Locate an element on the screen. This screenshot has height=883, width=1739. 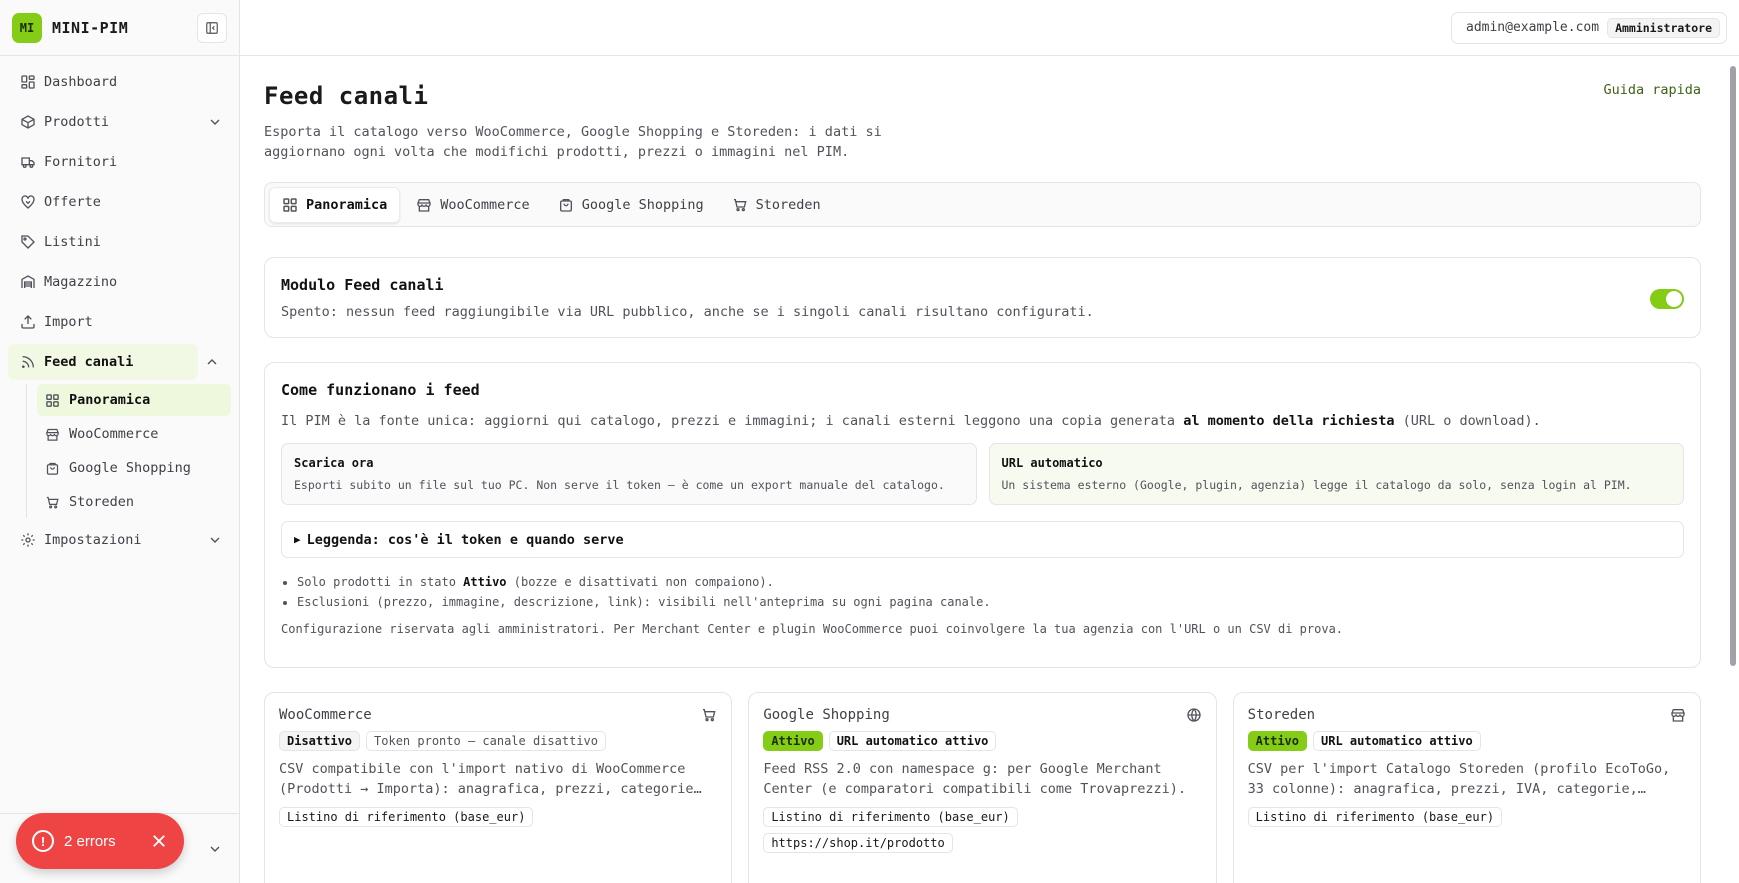
alert-icon: ! is located at coordinates (43, 841).